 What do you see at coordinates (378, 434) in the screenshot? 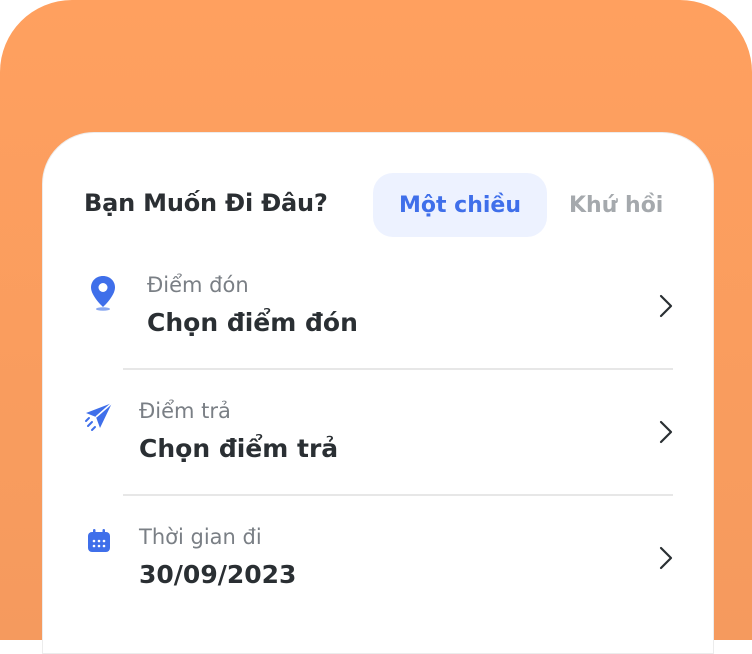
I see `dropoff-field: Điểm trả Chọn điểm trả` at bounding box center [378, 434].